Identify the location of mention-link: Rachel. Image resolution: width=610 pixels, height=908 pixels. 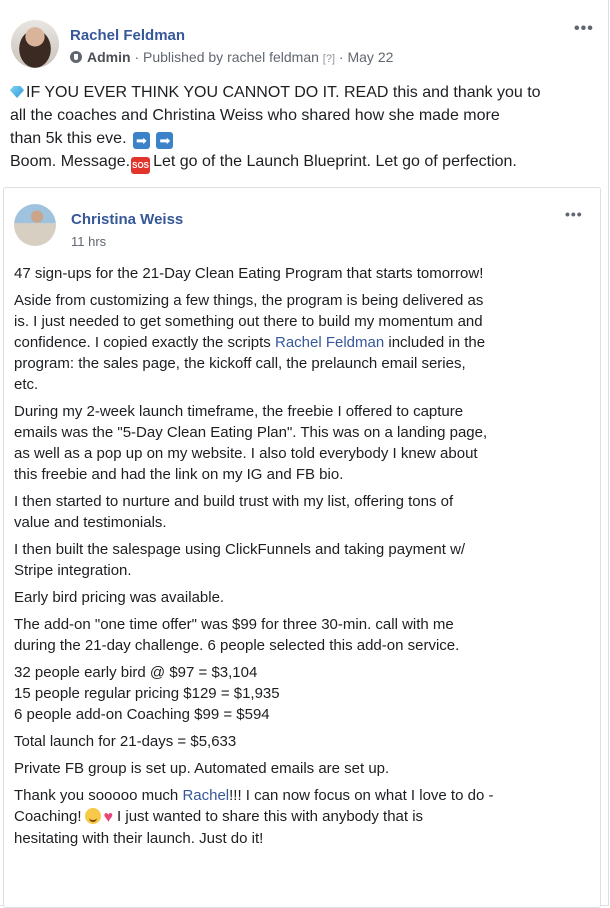
(205, 795).